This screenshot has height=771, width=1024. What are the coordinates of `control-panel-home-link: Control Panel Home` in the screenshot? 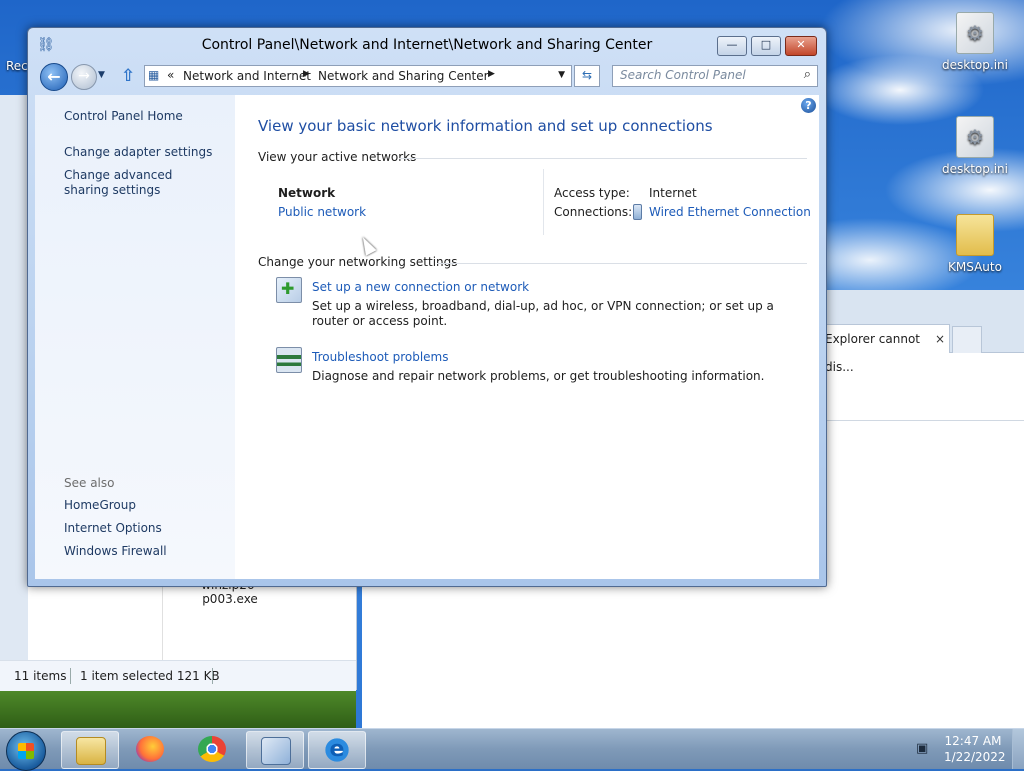 It's located at (123, 116).